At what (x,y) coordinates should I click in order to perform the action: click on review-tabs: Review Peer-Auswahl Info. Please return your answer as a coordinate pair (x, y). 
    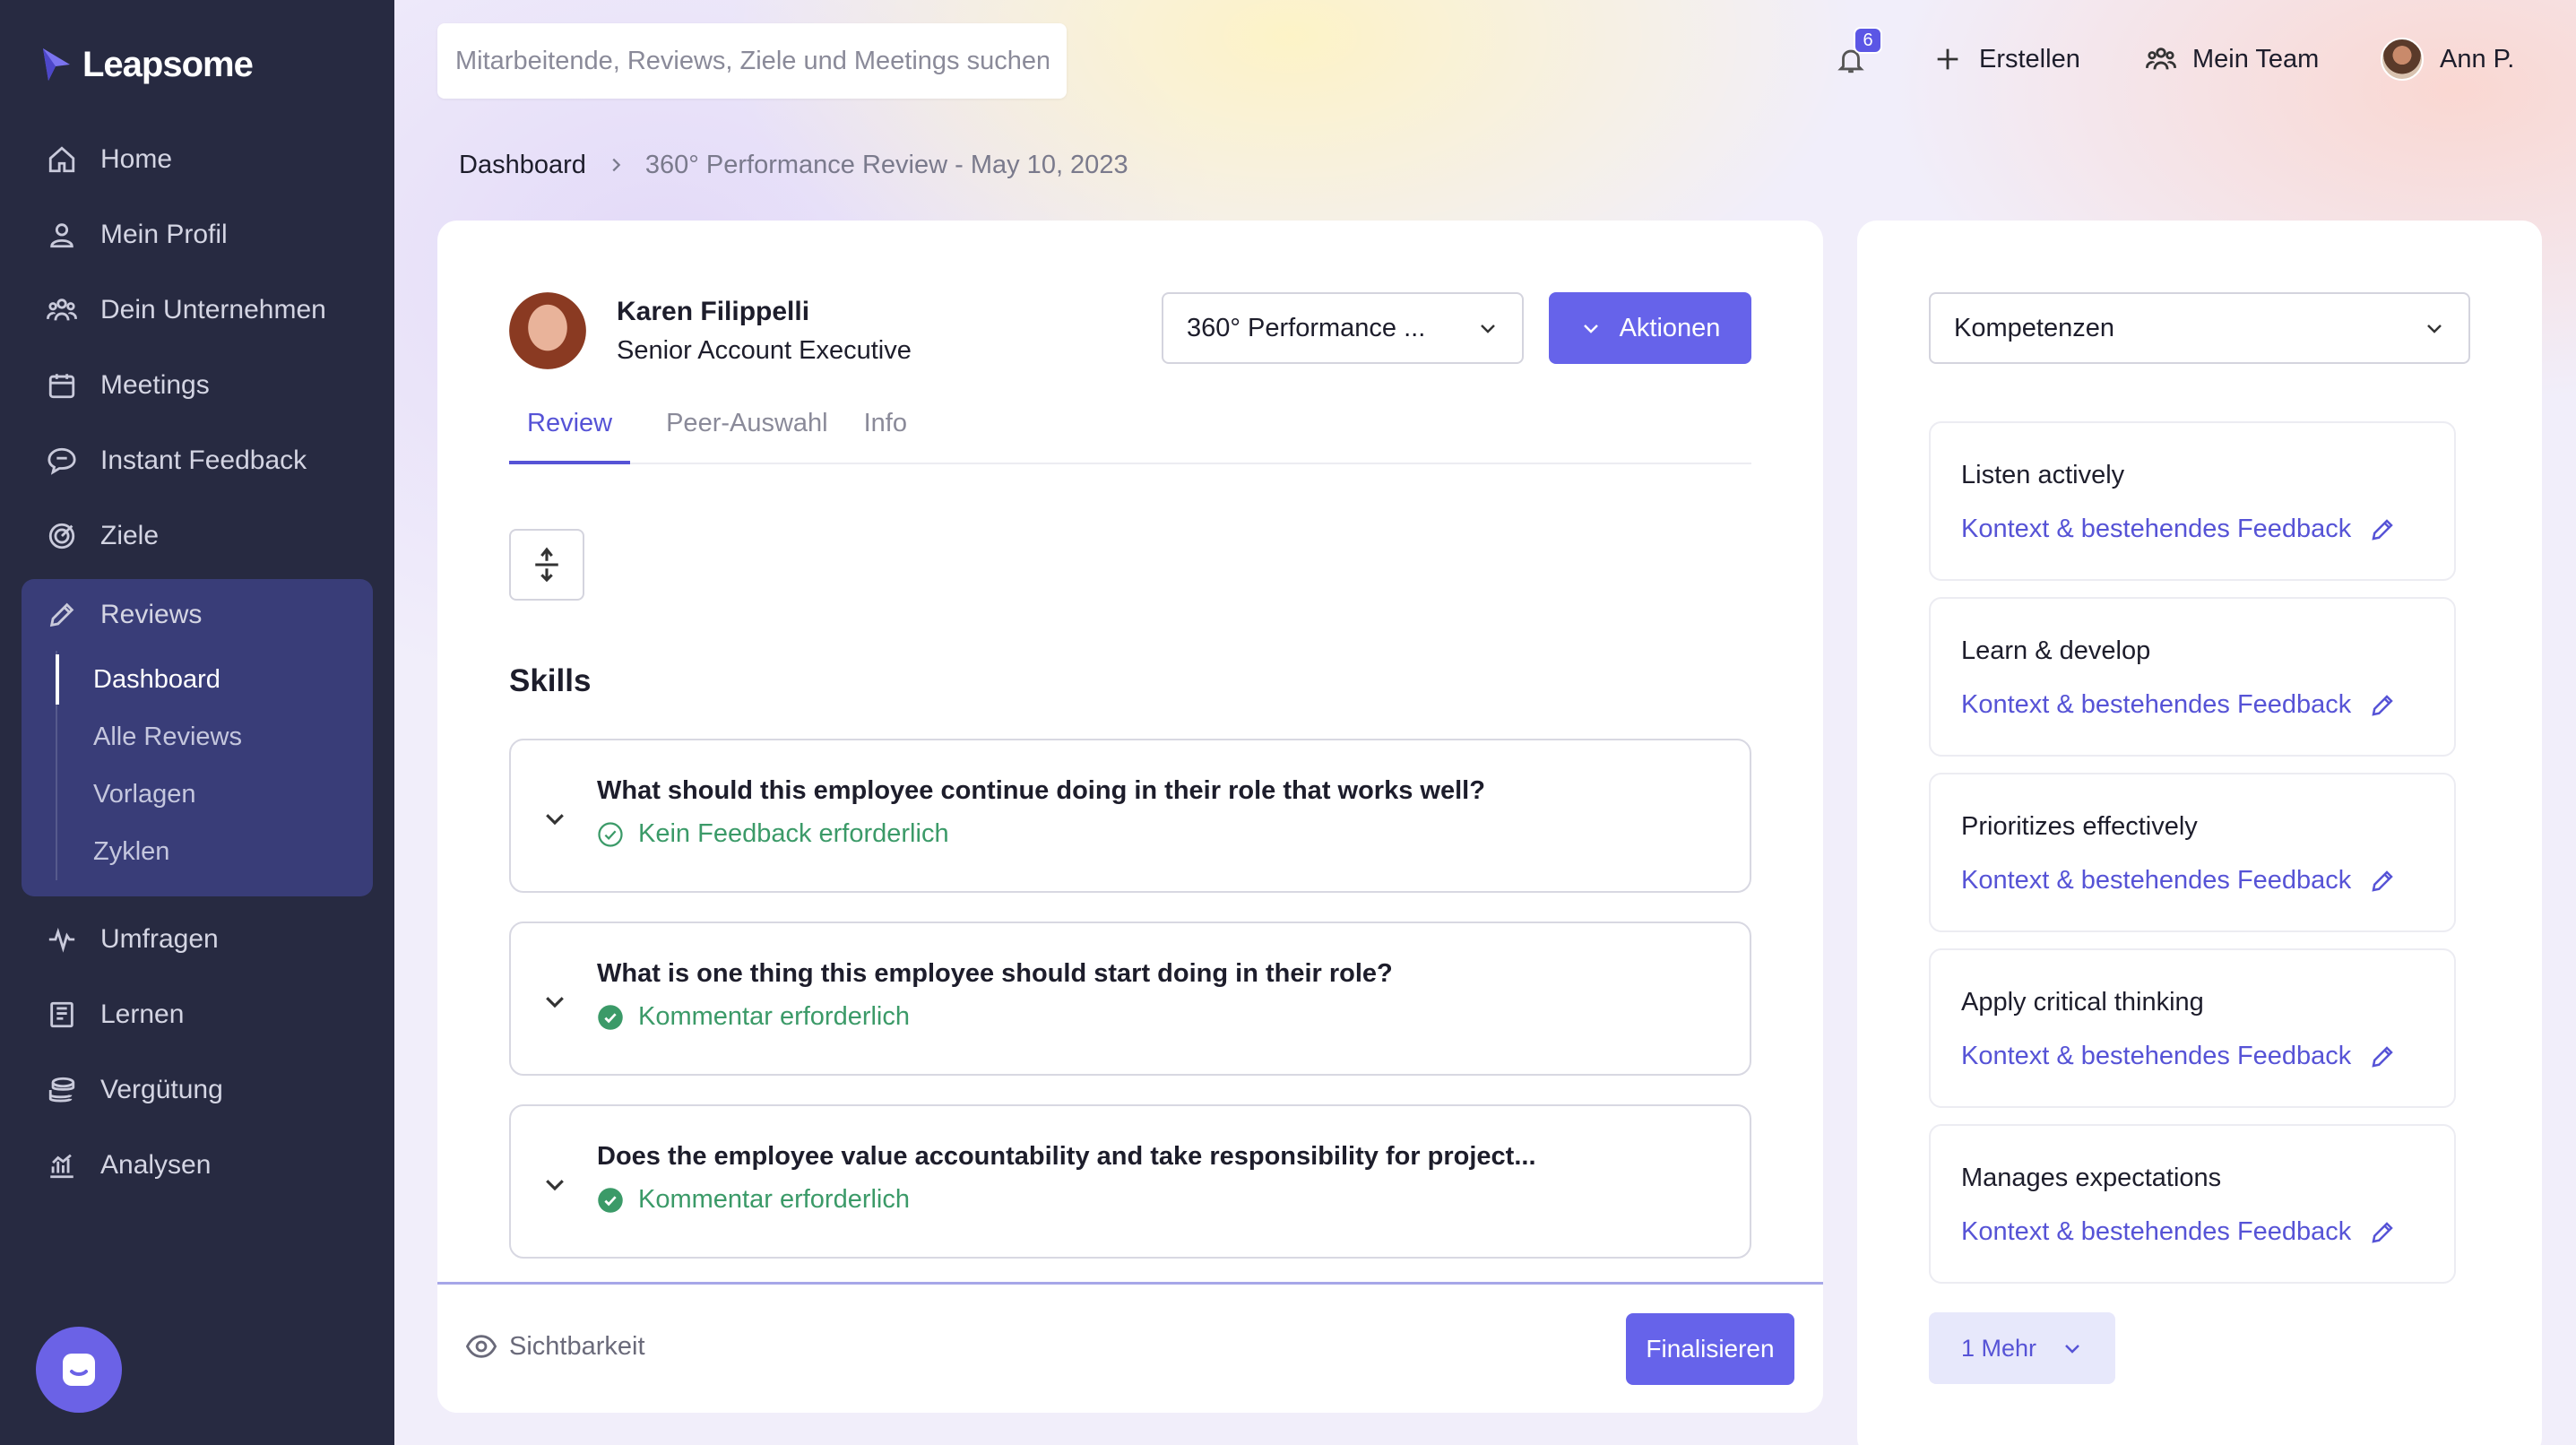
    Looking at the image, I should click on (1130, 434).